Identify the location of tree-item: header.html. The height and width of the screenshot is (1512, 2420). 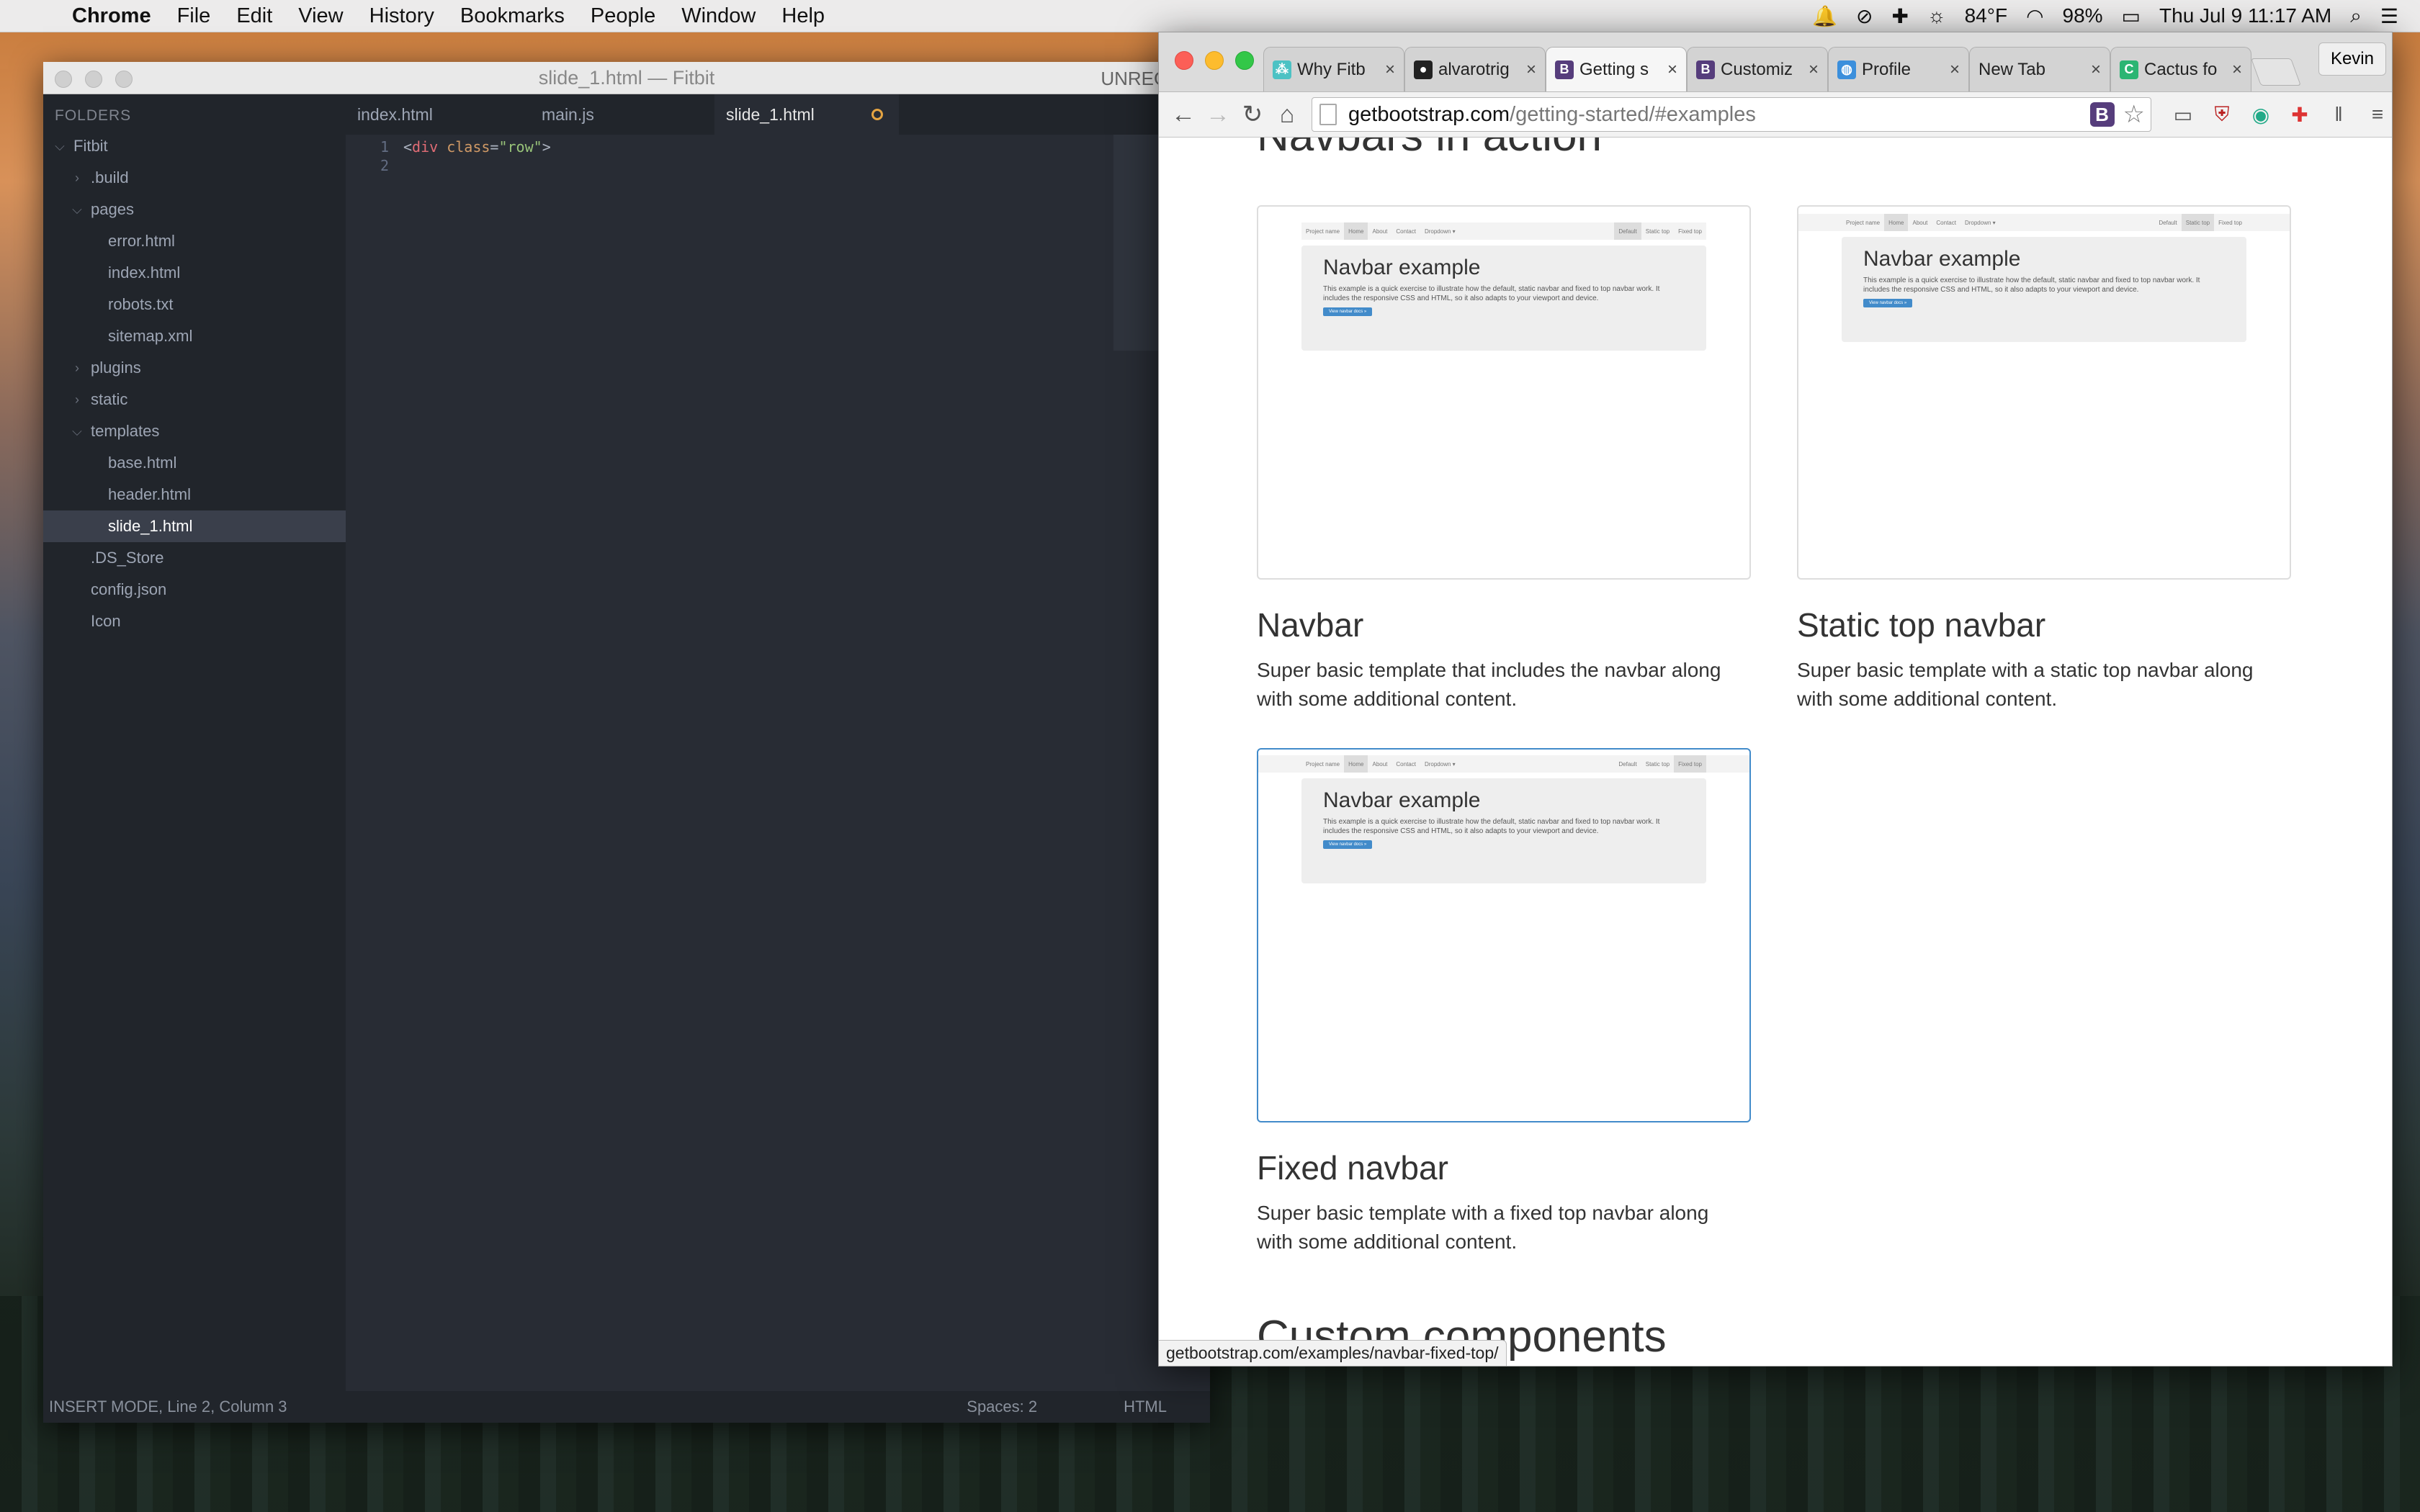
(194, 494).